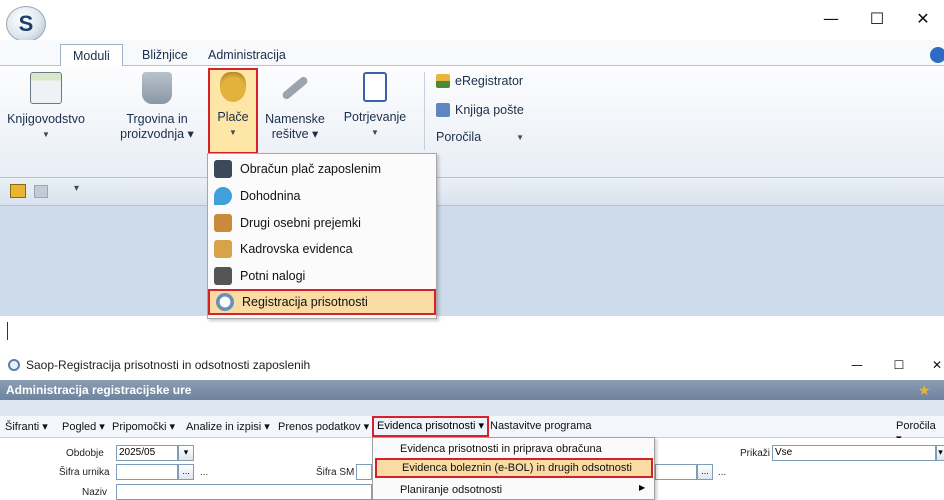  Describe the element at coordinates (7, 331) in the screenshot. I see `text-cursor` at that location.